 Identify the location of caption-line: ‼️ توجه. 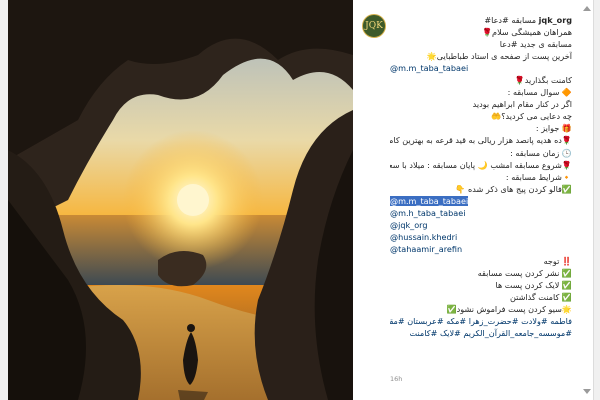
(481, 261).